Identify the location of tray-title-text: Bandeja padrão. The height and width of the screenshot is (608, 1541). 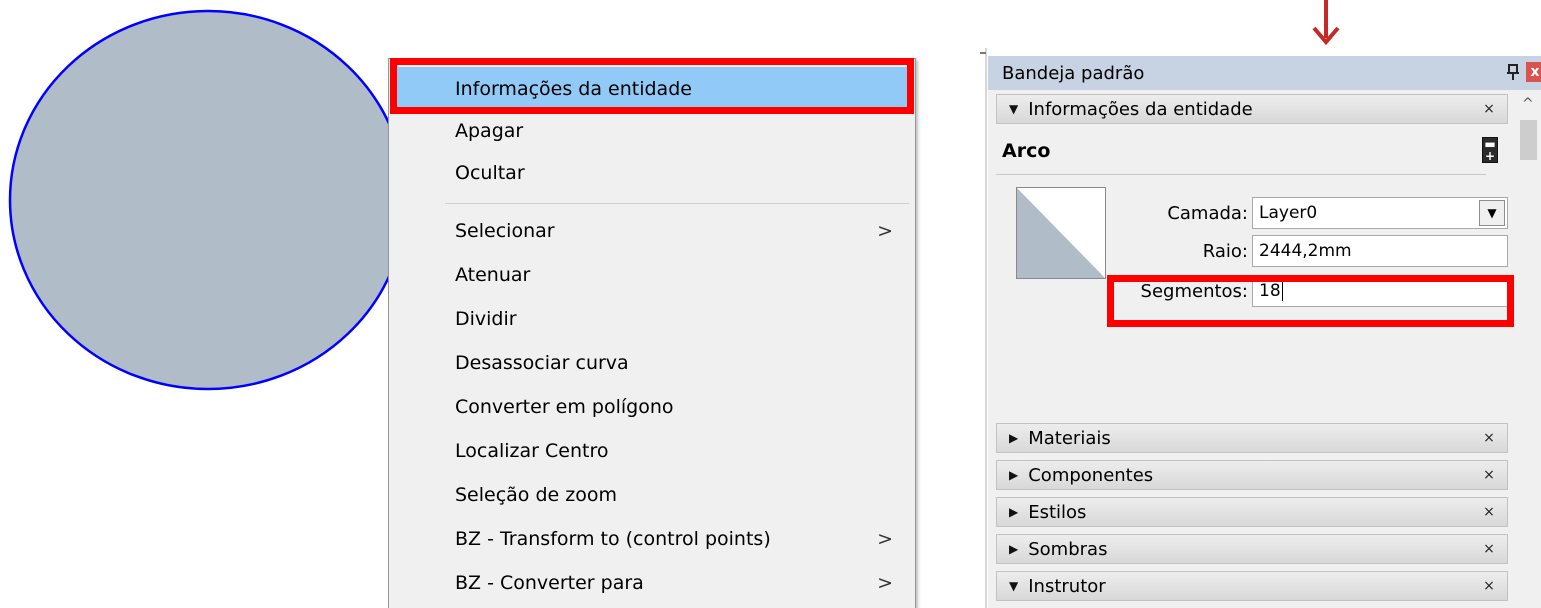
(1073, 73).